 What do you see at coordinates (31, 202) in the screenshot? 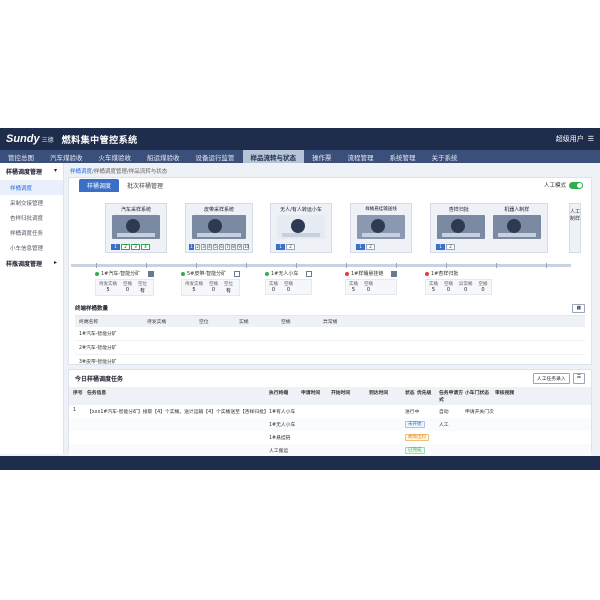
I see `sidebar-item-handover: 采制交接管理` at bounding box center [31, 202].